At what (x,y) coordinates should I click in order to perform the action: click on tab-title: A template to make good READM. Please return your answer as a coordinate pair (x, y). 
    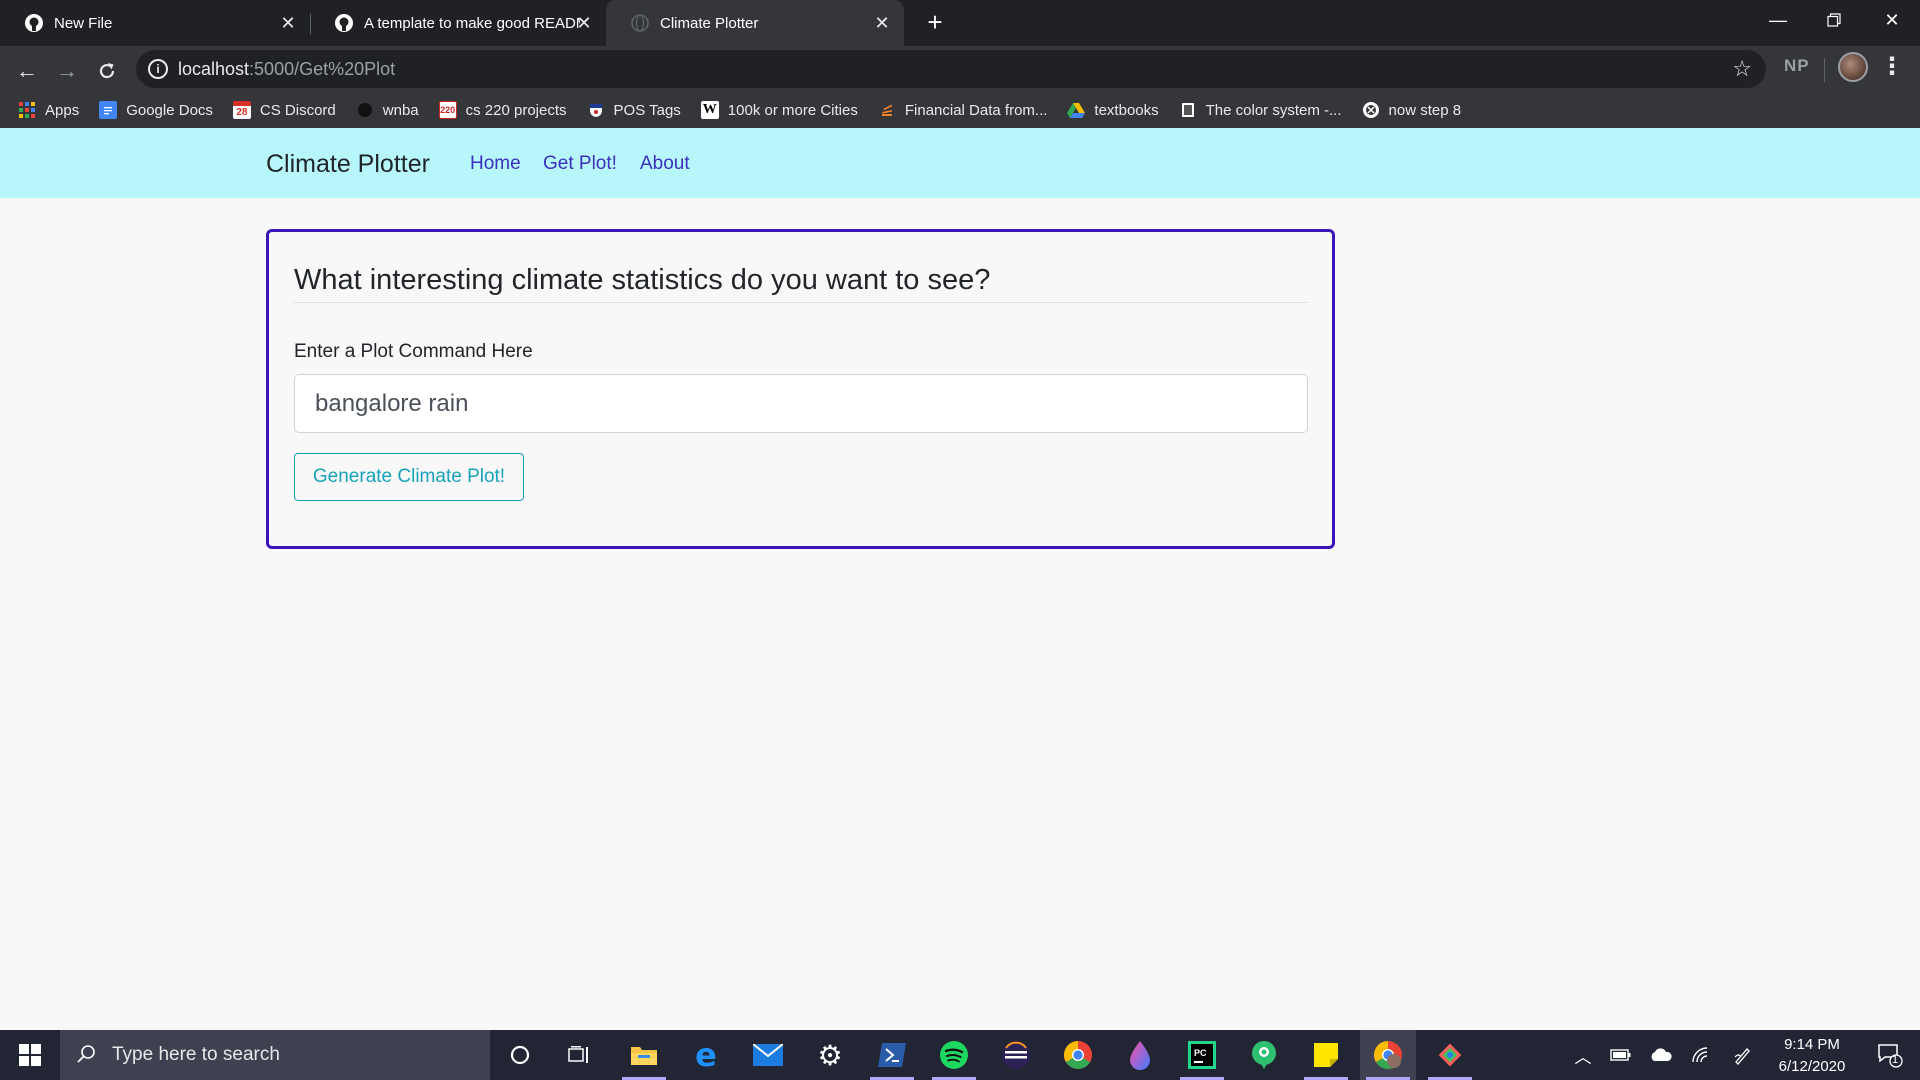
    Looking at the image, I should click on (472, 23).